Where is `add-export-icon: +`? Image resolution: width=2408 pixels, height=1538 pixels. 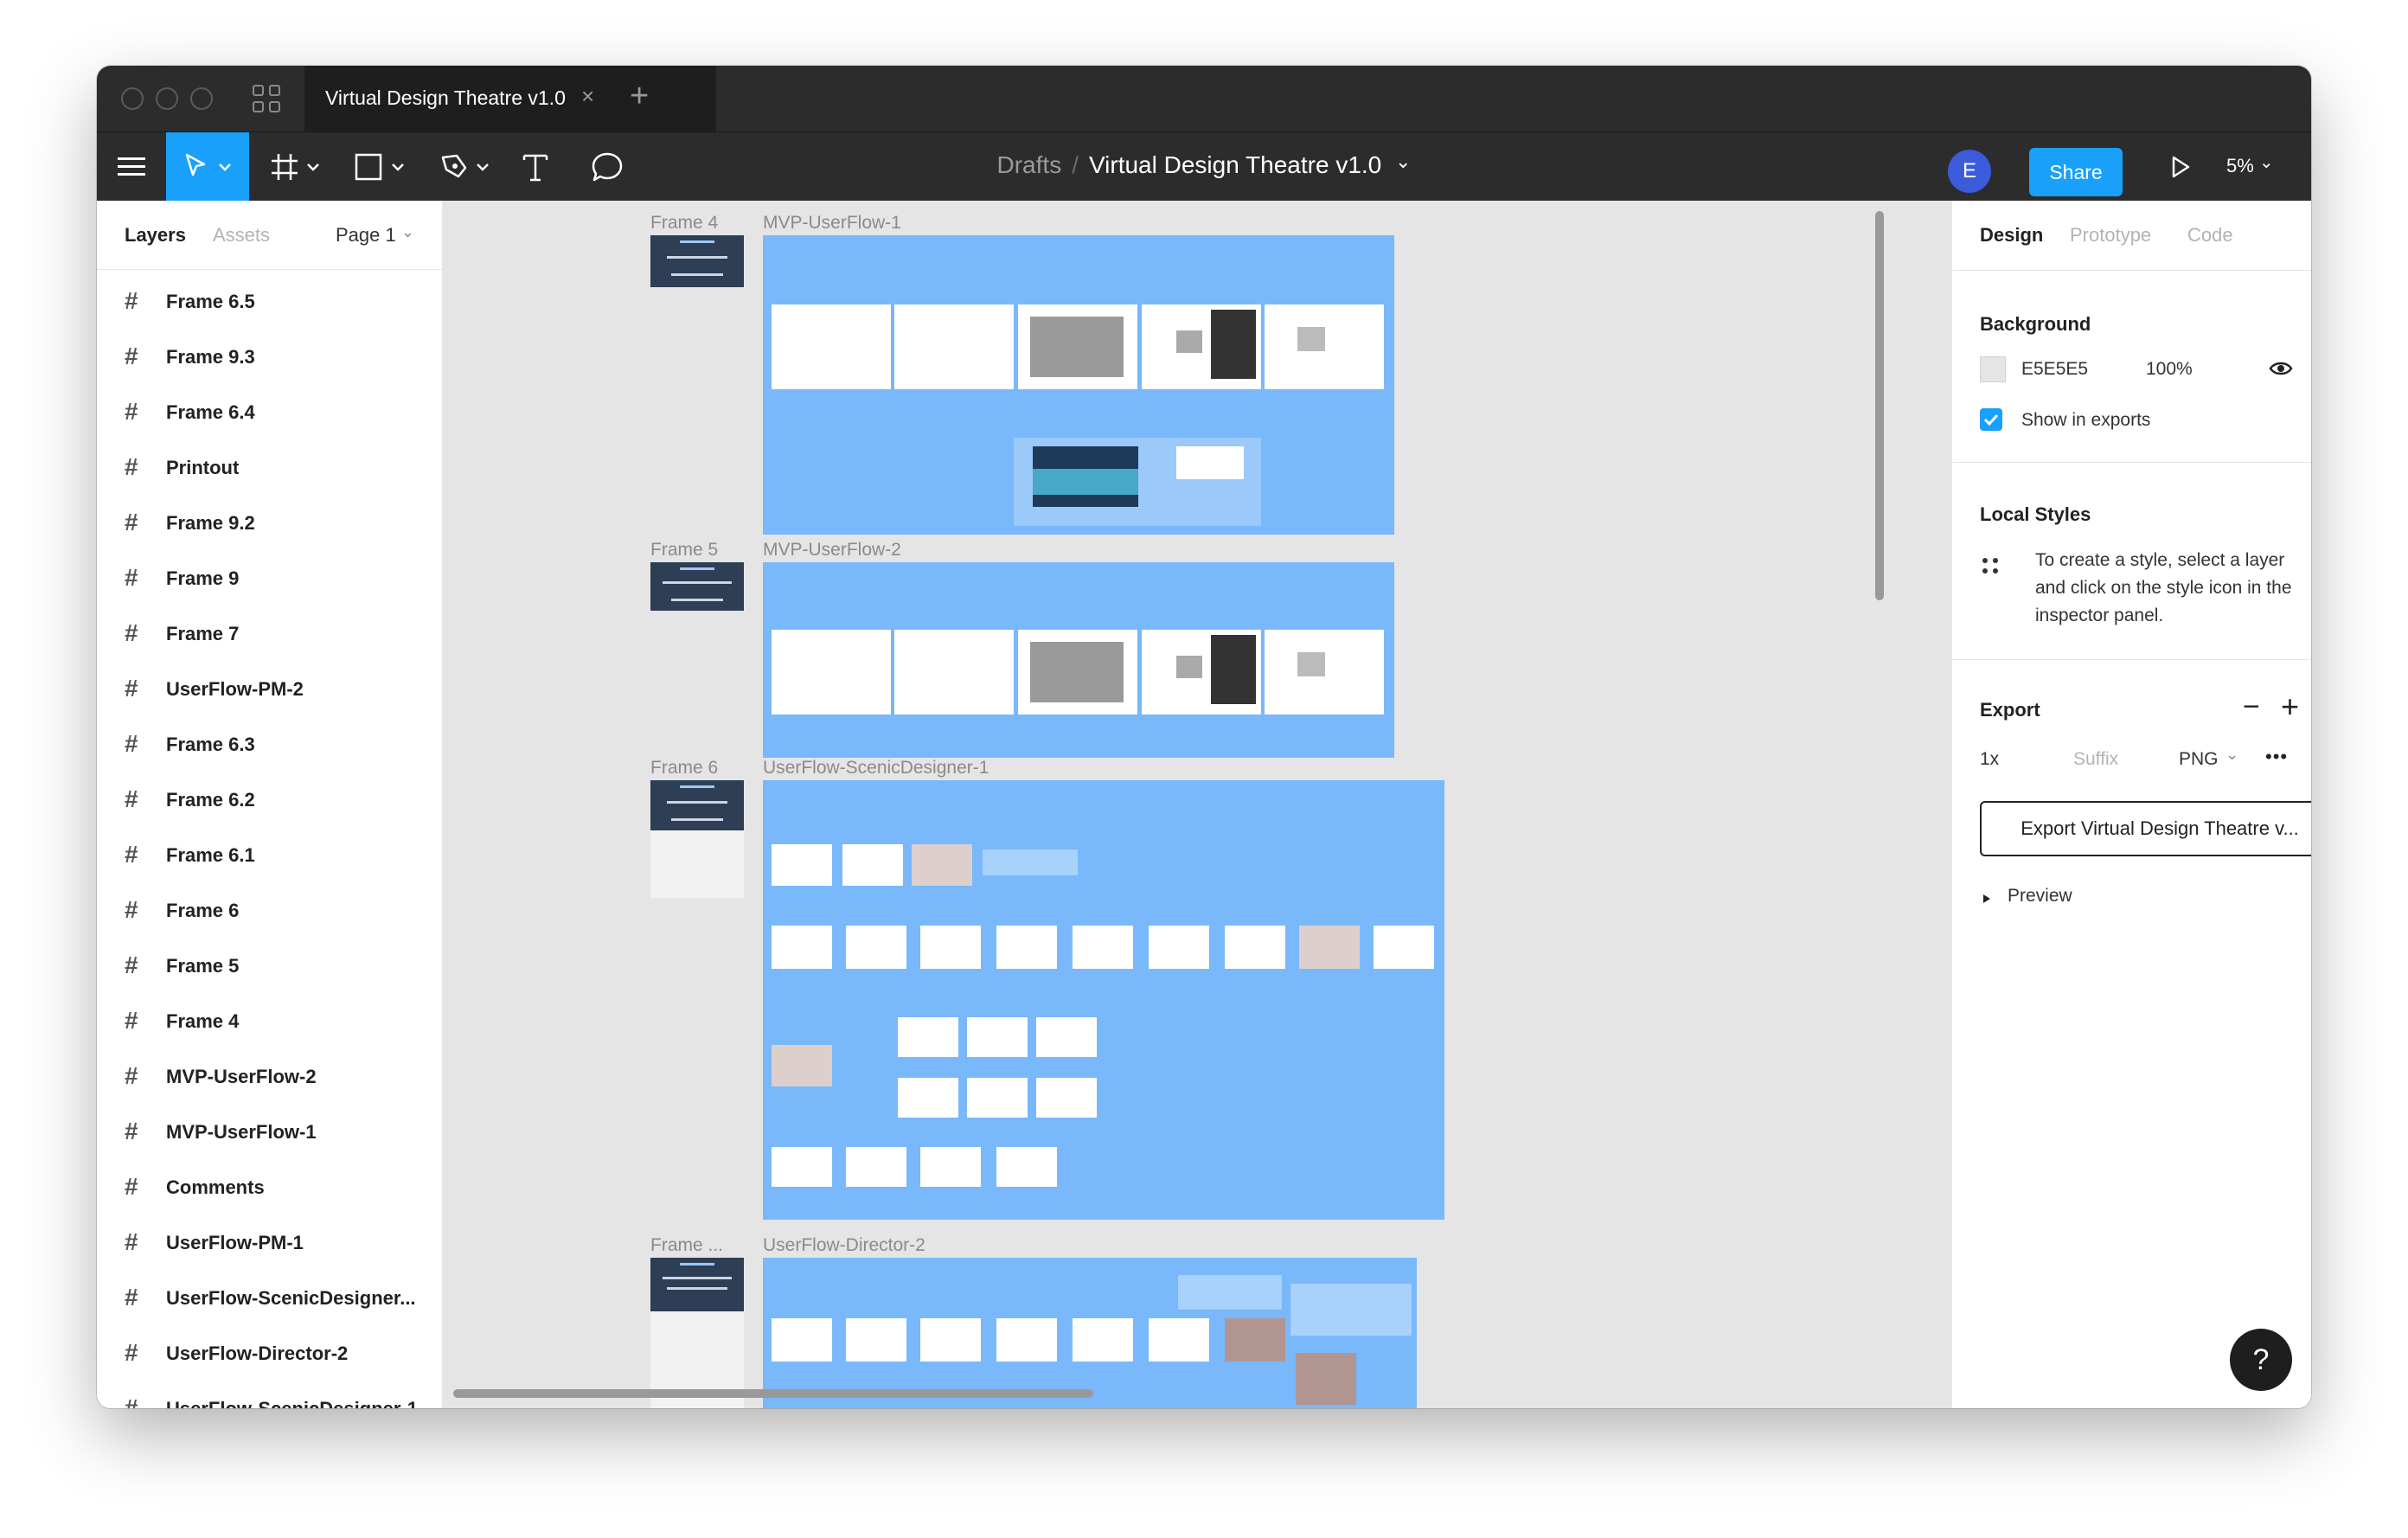 add-export-icon: + is located at coordinates (2290, 707).